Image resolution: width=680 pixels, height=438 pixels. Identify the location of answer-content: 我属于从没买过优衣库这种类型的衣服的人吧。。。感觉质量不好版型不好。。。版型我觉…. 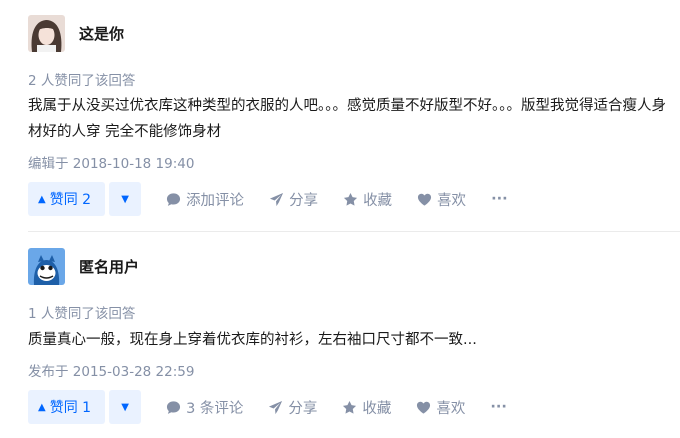
(347, 119).